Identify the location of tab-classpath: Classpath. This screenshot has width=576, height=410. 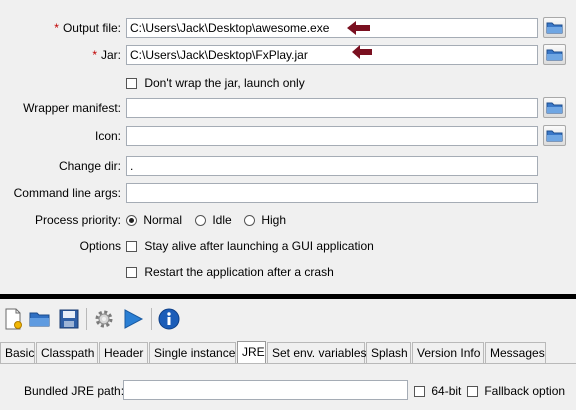
(67, 352).